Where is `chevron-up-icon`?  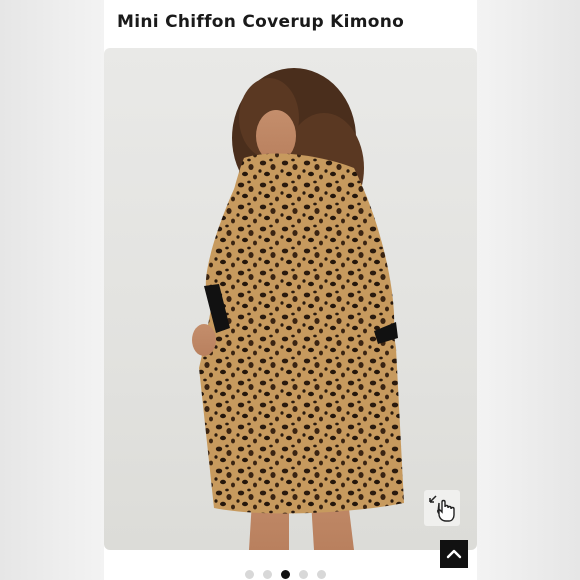
chevron-up-icon is located at coordinates (454, 554).